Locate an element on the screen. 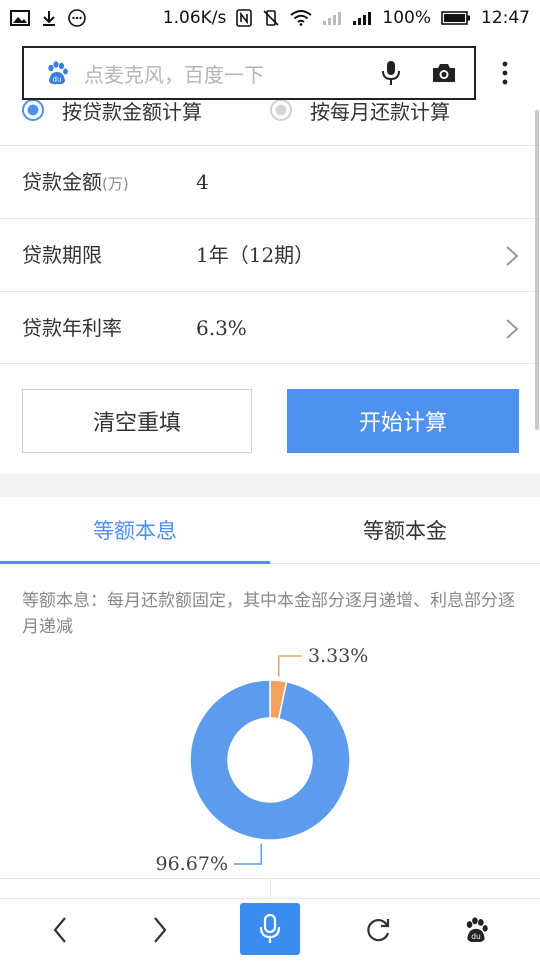 The width and height of the screenshot is (540, 961). chevron-left-icon is located at coordinates (59, 930).